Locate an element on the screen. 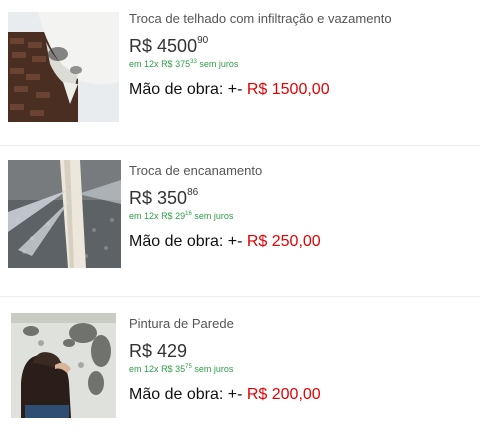  installments-info: em 12x R$ 37533 sem juros is located at coordinates (184, 64).